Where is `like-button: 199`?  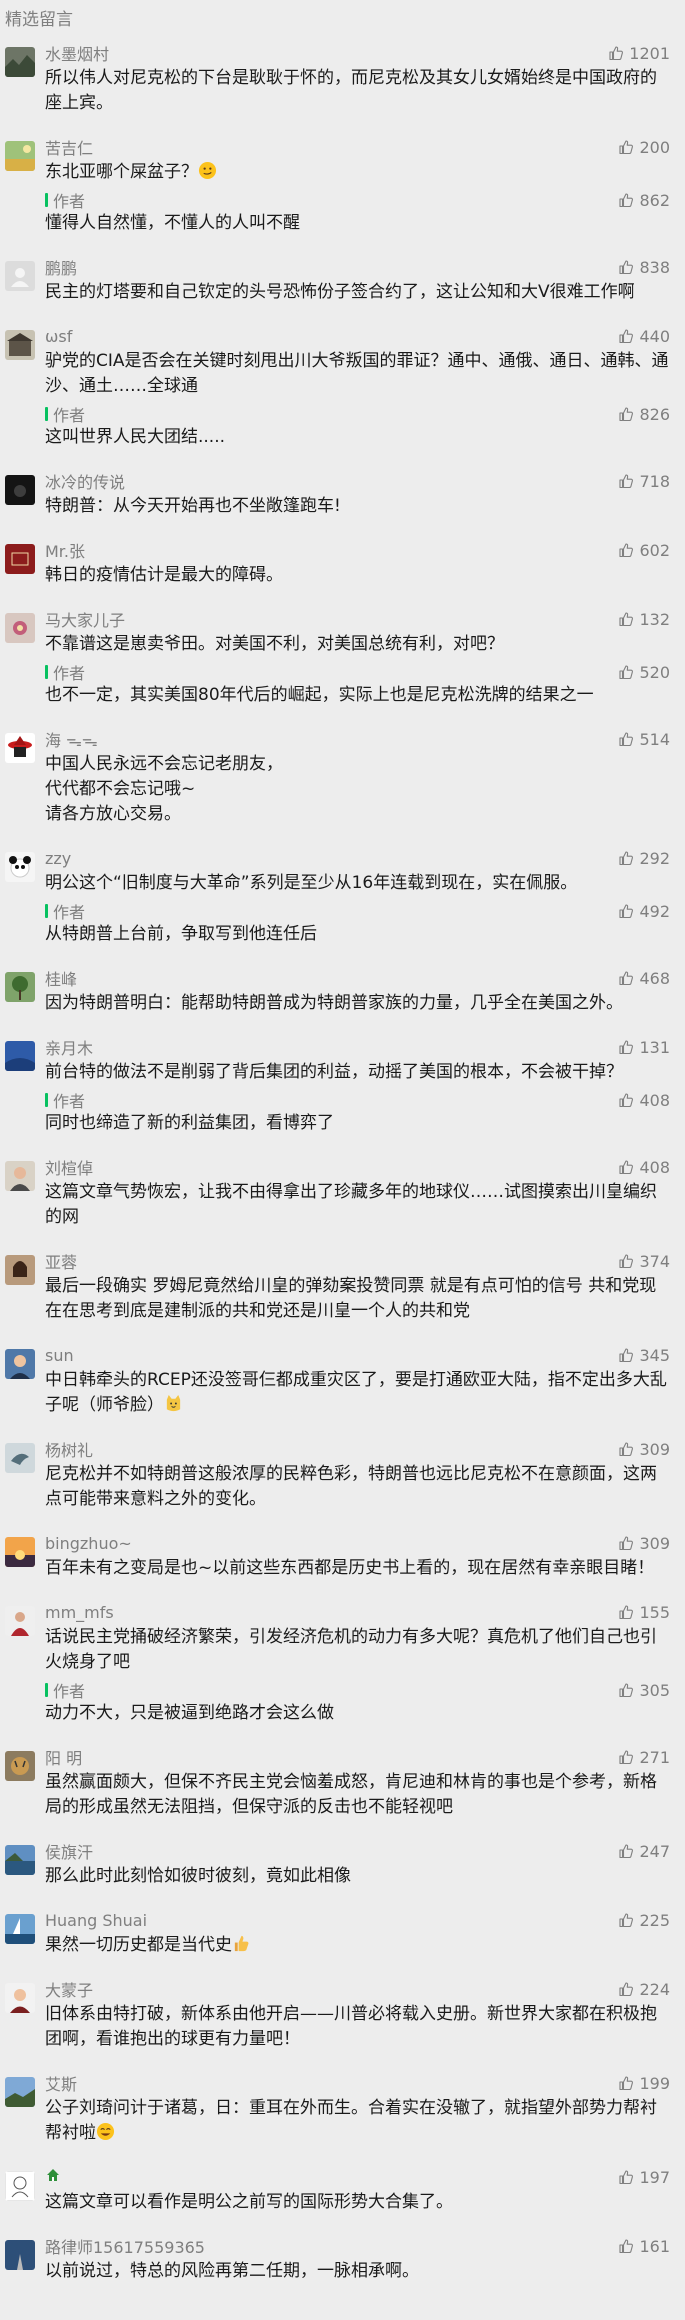
like-button: 199 is located at coordinates (644, 2083).